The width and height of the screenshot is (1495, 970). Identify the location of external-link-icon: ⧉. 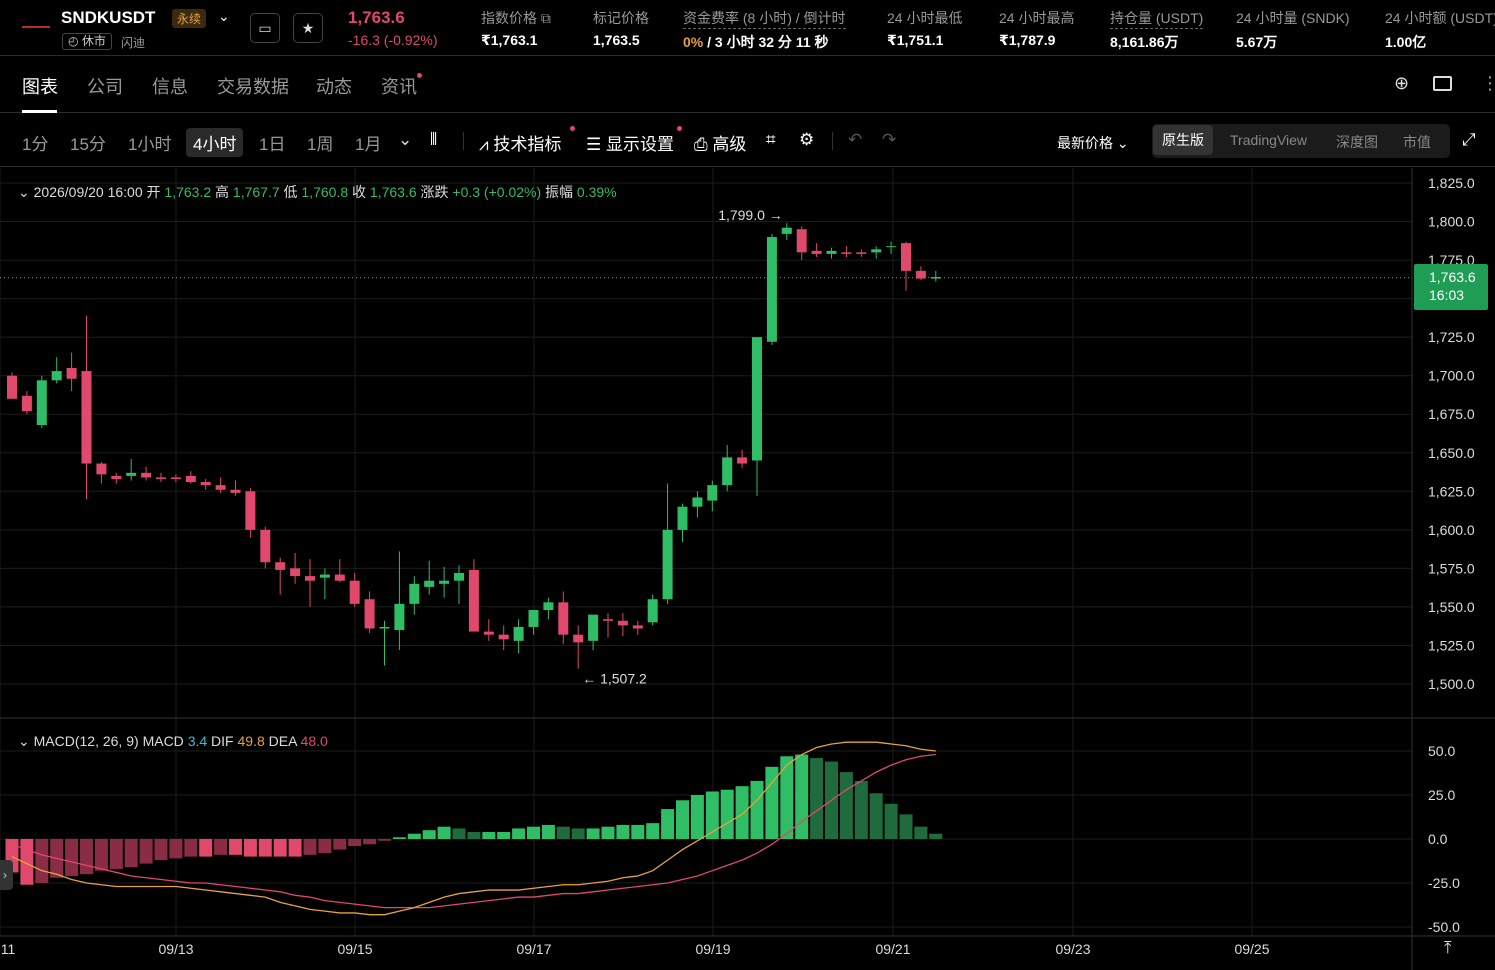
(546, 18).